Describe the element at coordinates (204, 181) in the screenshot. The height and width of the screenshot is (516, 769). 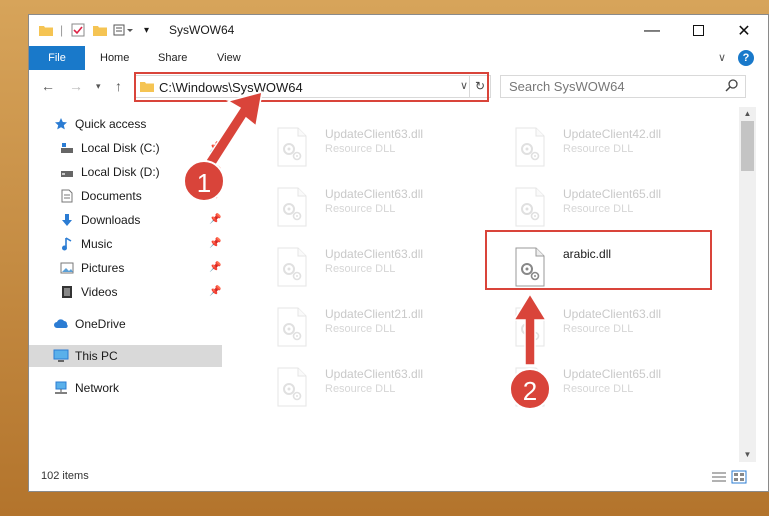
I see `step-1-badge: 1` at that location.